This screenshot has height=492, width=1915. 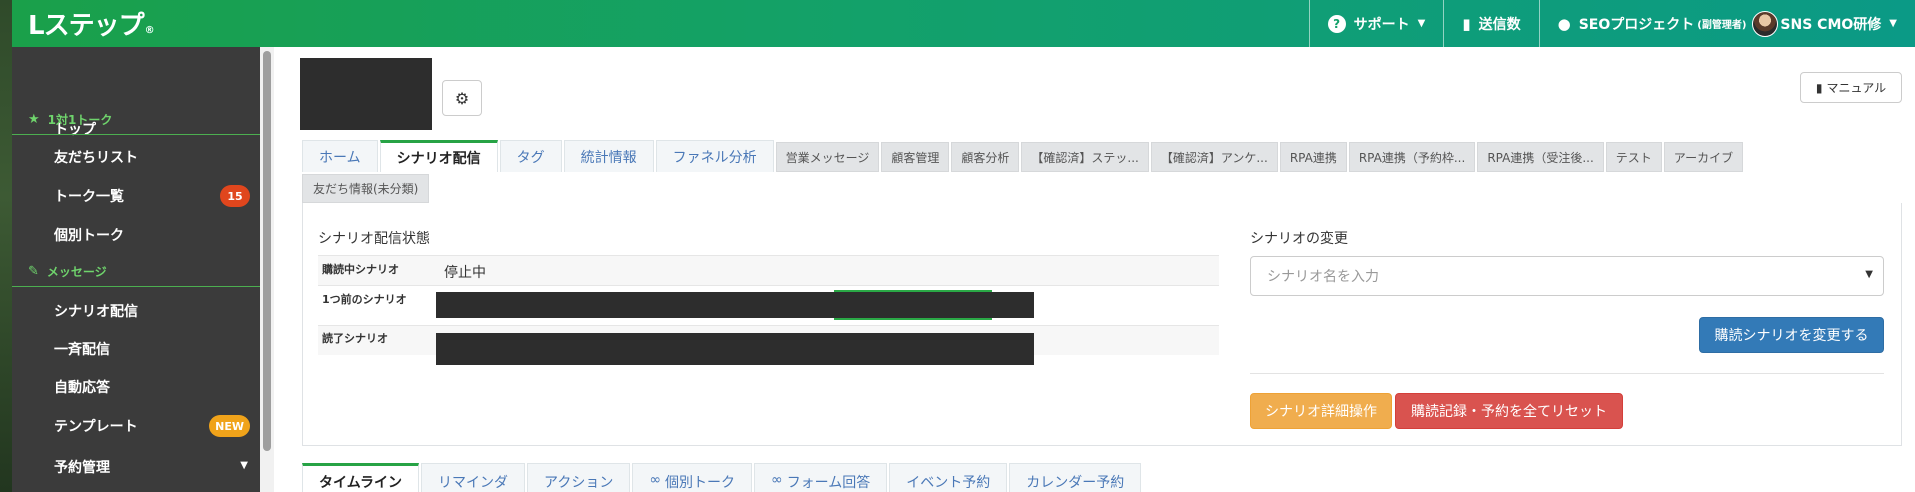 I want to click on scenario-name-select: シナリオ名を入力 ▼, so click(x=1567, y=276).